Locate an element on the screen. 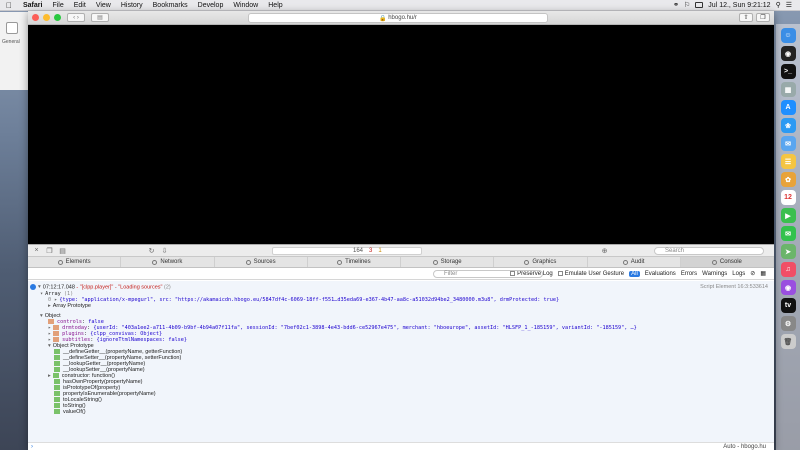  control-center-icon: ☰ is located at coordinates (789, 5).